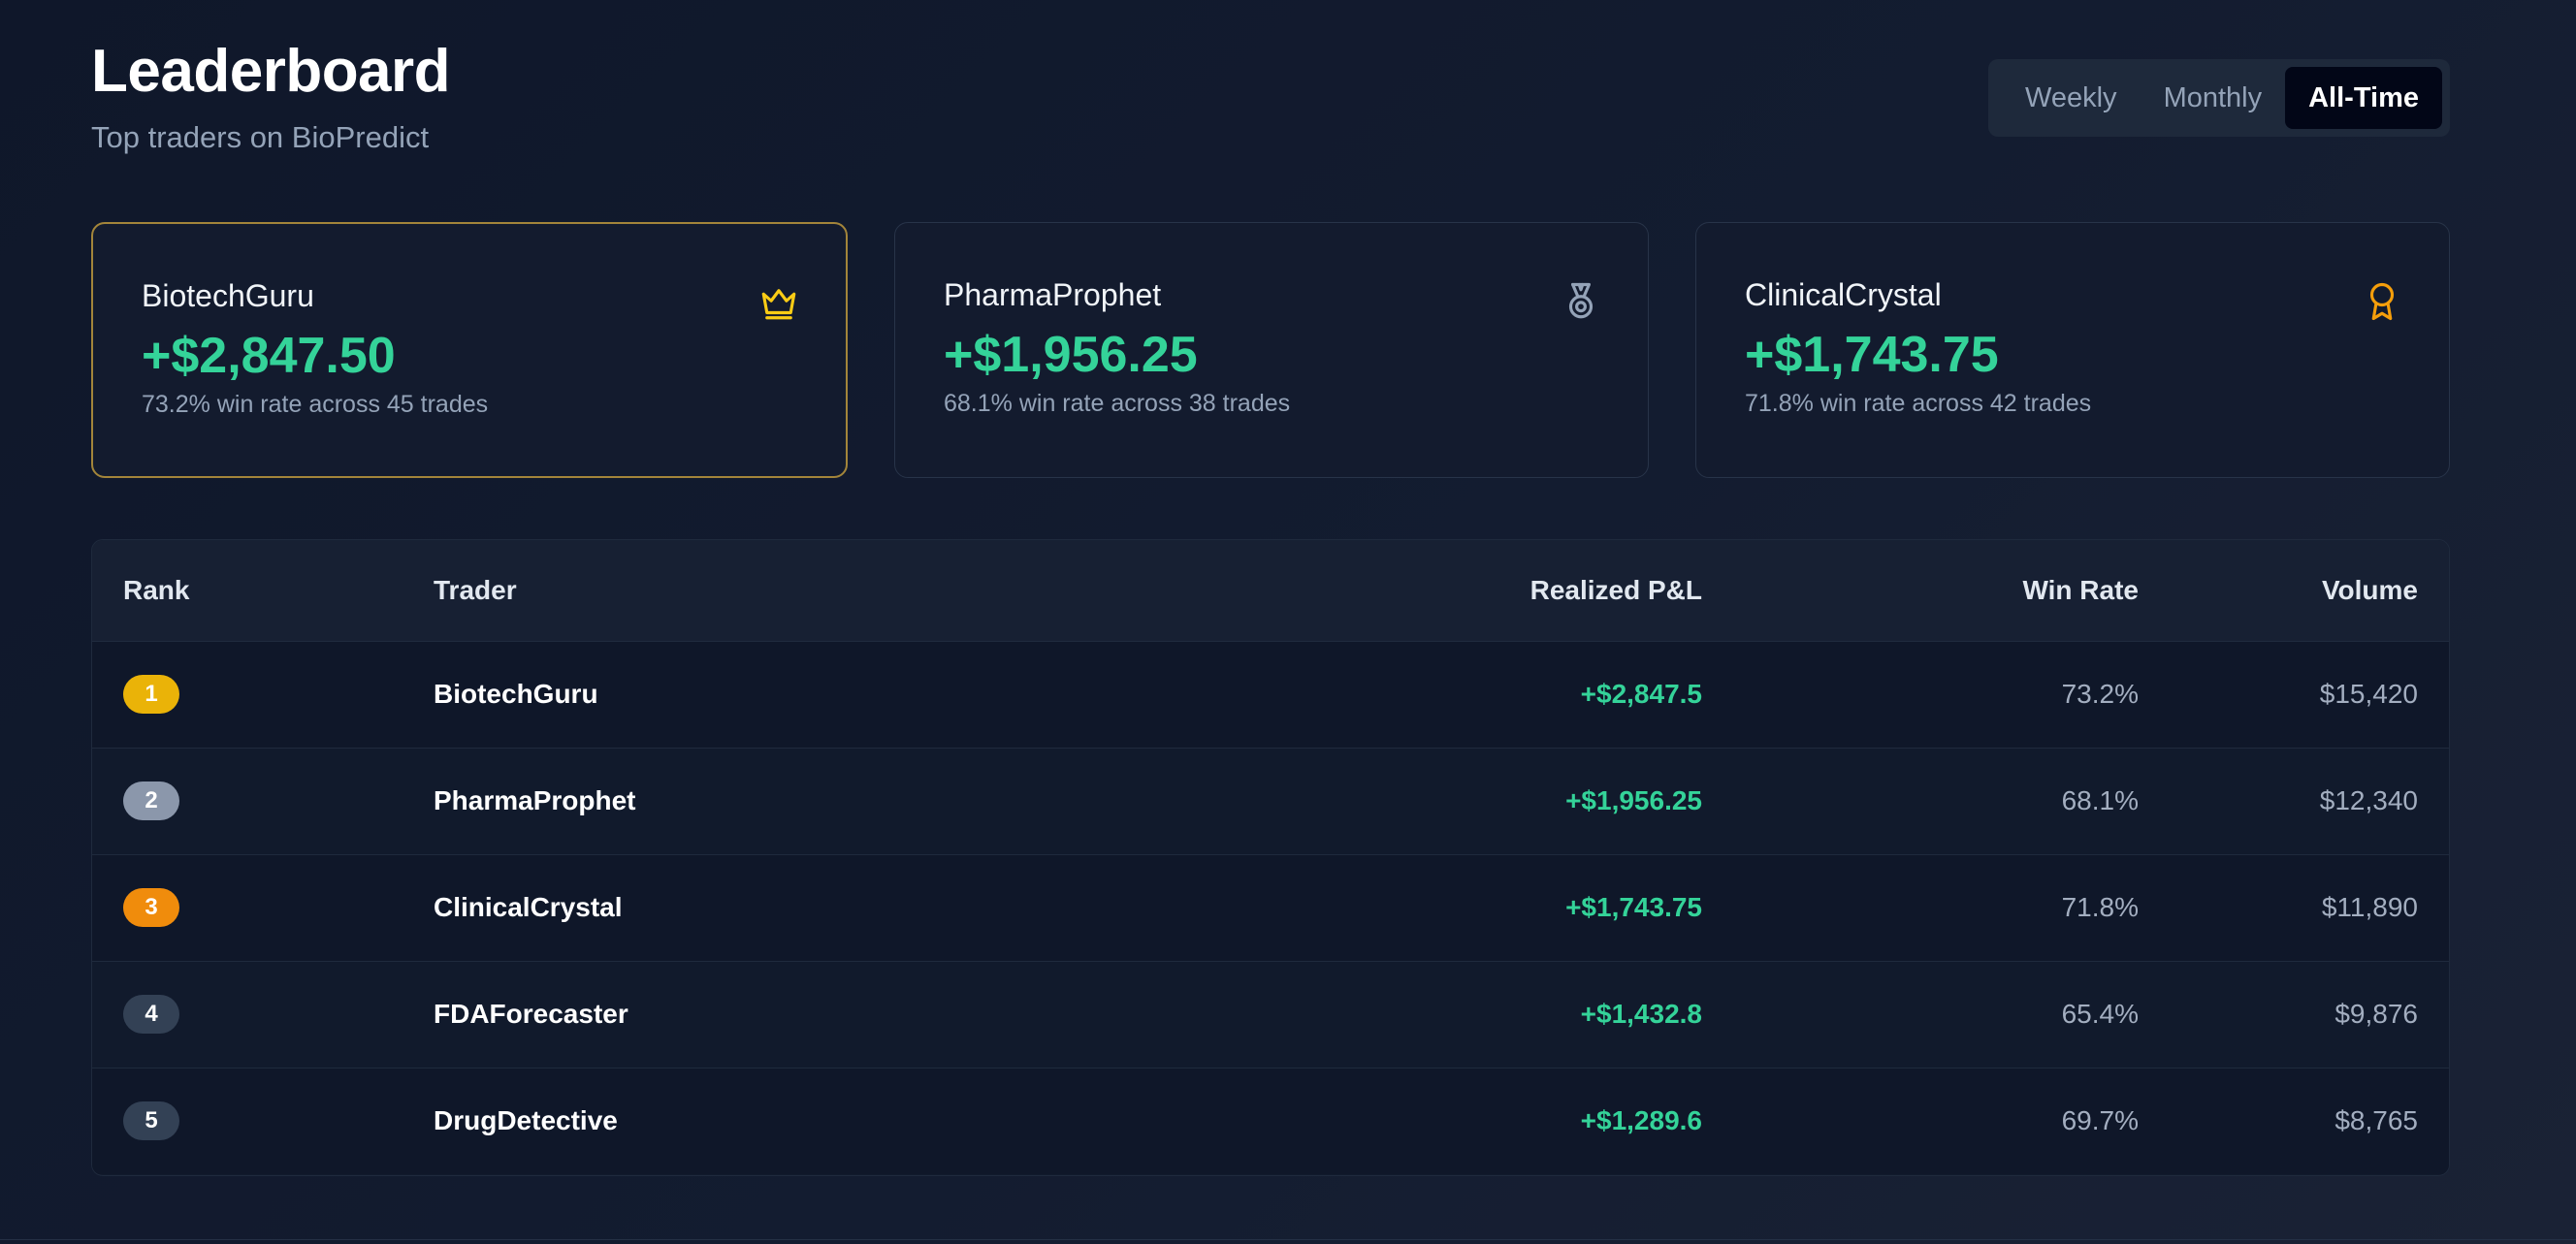  What do you see at coordinates (260, 137) in the screenshot?
I see `page-subtitle: Top traders on BioPredict` at bounding box center [260, 137].